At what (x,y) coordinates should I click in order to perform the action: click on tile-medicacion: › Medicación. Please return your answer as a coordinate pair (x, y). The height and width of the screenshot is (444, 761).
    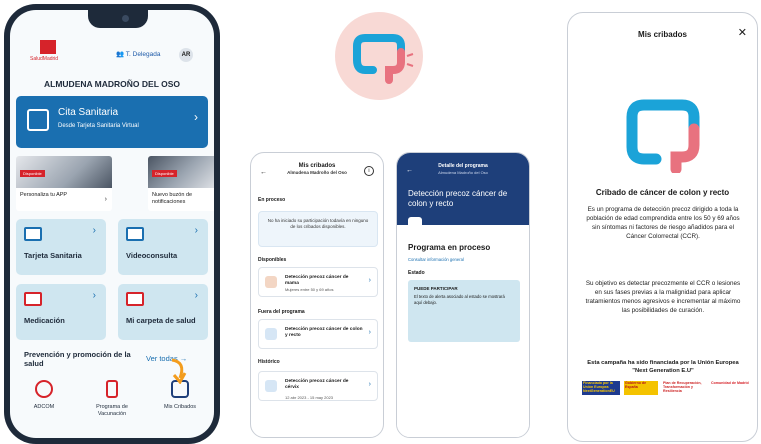
    Looking at the image, I should click on (61, 312).